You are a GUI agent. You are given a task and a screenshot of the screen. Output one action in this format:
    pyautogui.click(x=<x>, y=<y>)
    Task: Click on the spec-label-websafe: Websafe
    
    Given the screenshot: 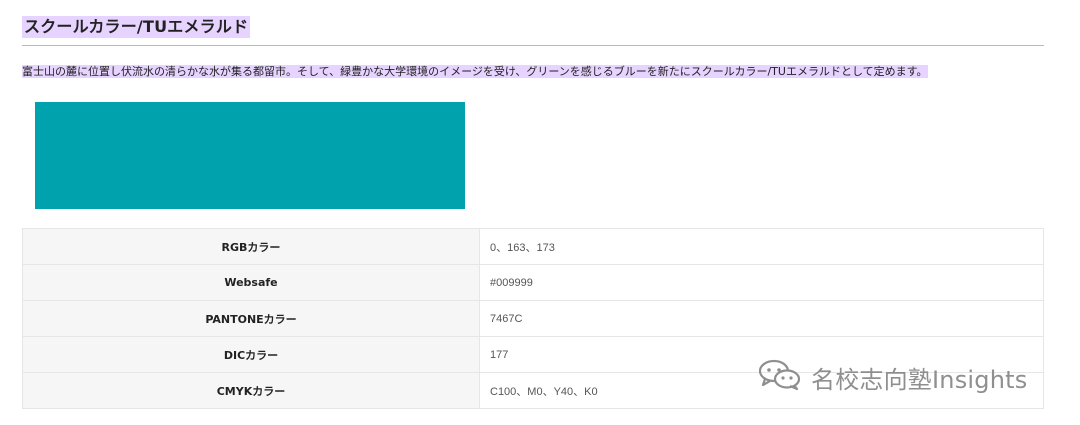 What is the action you would take?
    pyautogui.click(x=251, y=282)
    